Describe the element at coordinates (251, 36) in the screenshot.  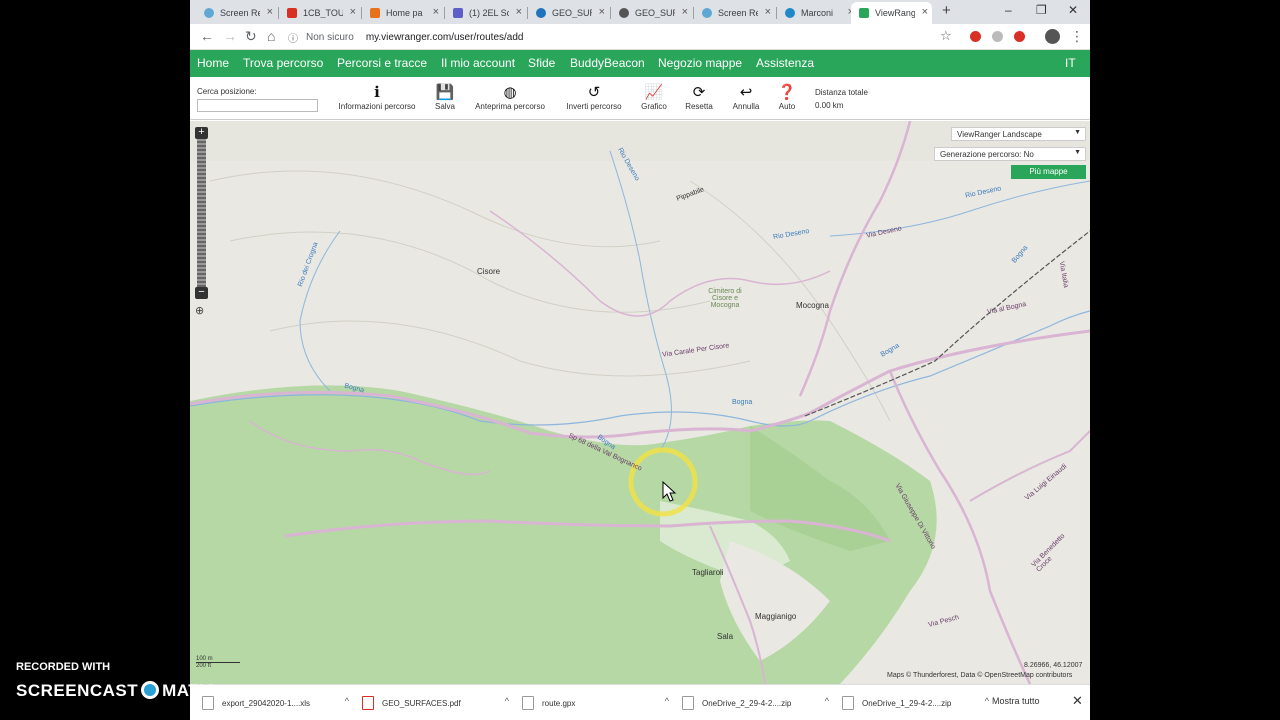
I see `reload-icon: ↻` at that location.